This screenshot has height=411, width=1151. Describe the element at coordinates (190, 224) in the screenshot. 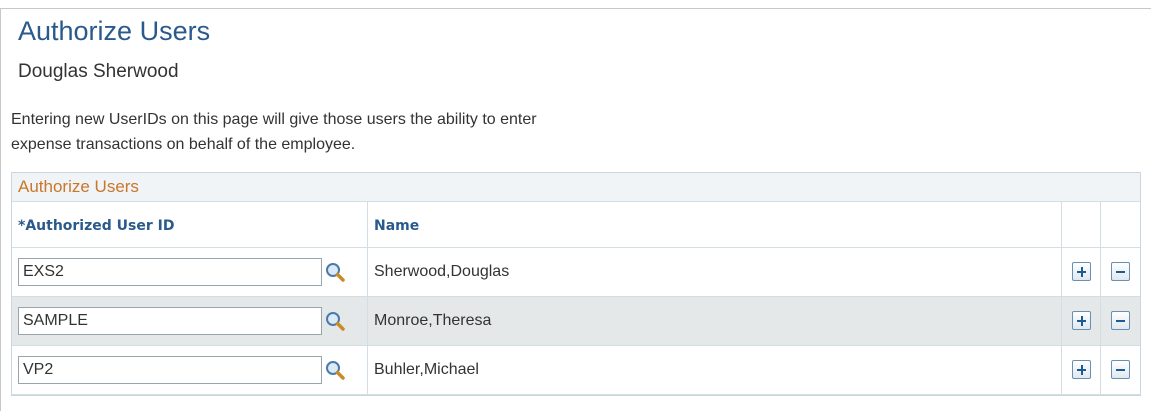

I see `header-user-id: *Authorized User ID` at that location.